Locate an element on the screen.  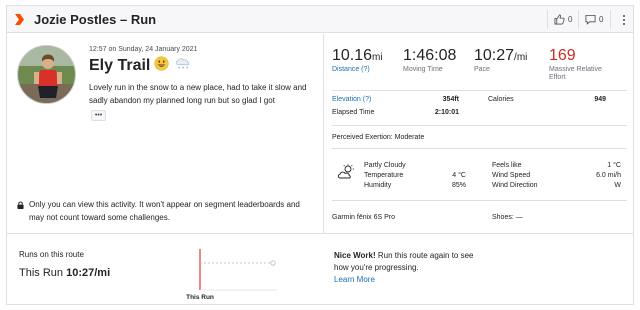
nice-work-bold: Nice Work! is located at coordinates (355, 255).